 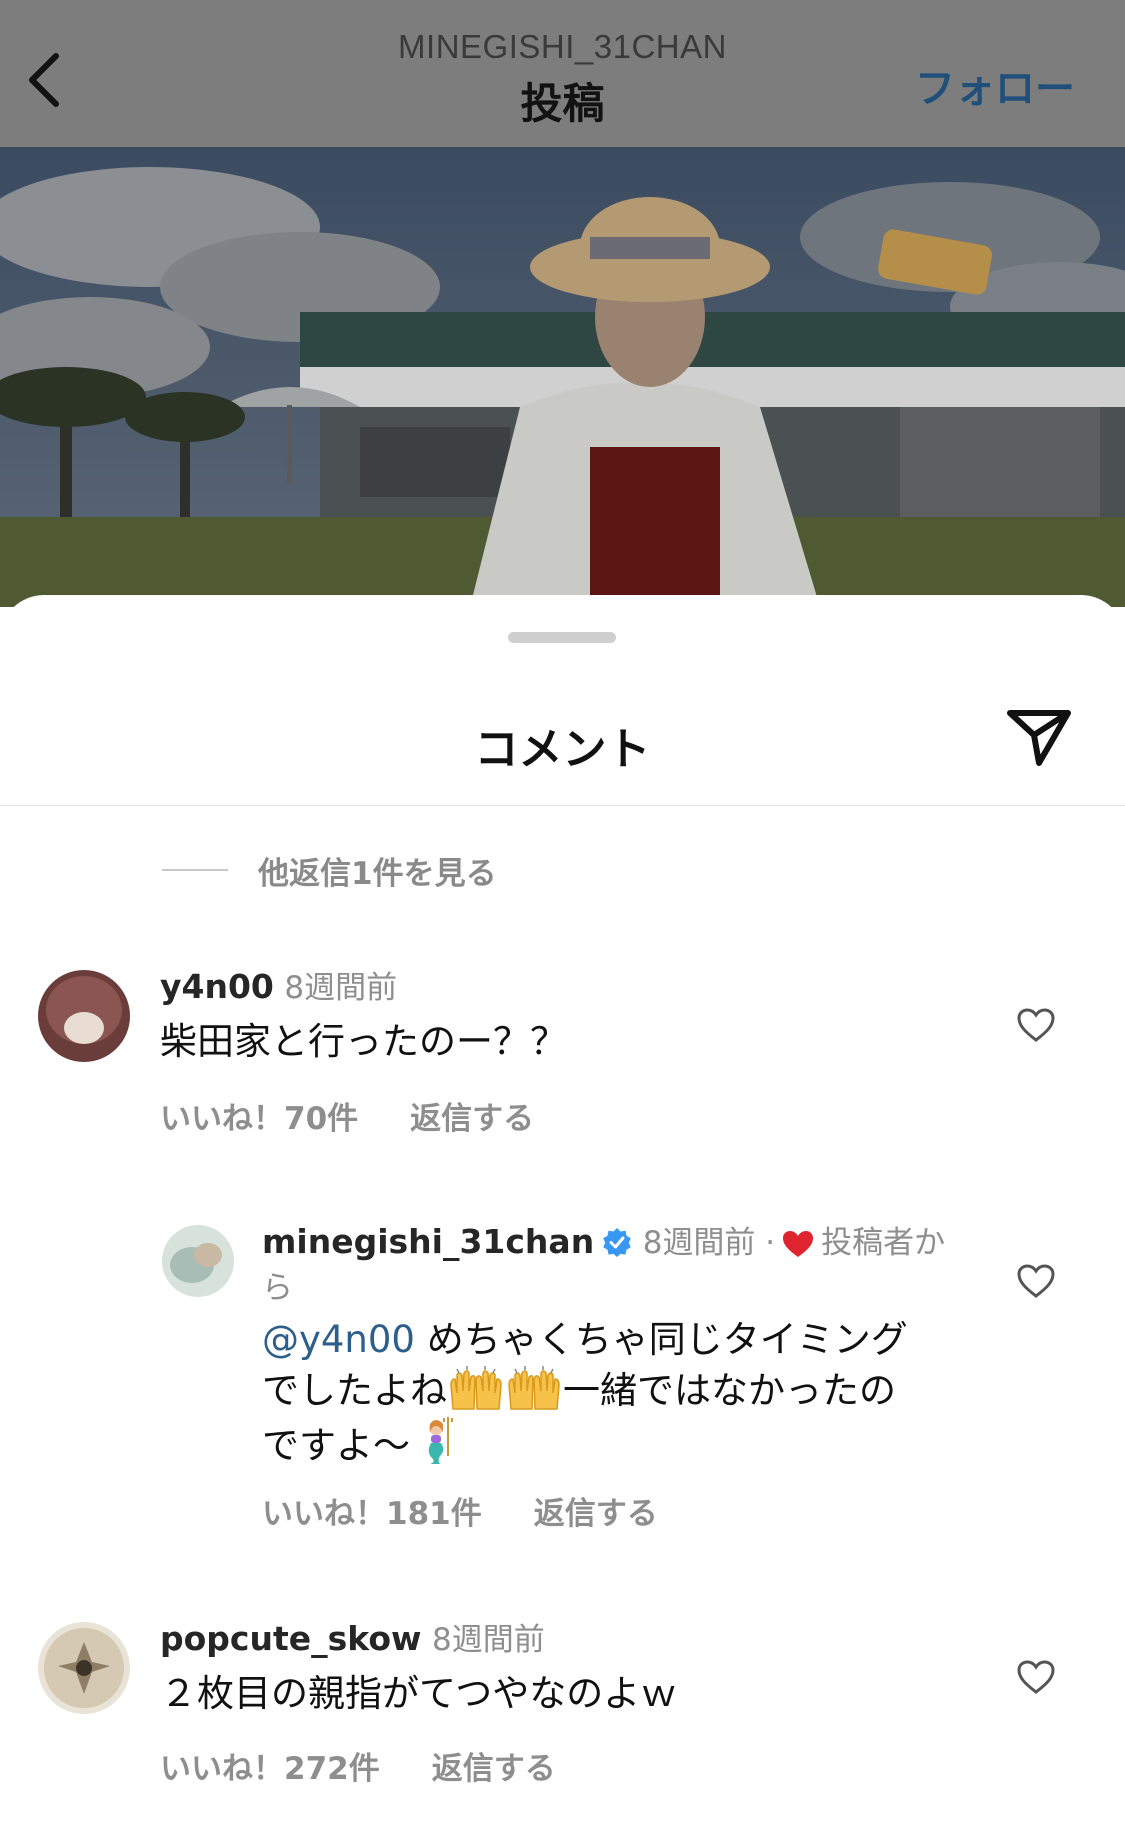 I want to click on sheet-grabber, so click(x=562, y=637).